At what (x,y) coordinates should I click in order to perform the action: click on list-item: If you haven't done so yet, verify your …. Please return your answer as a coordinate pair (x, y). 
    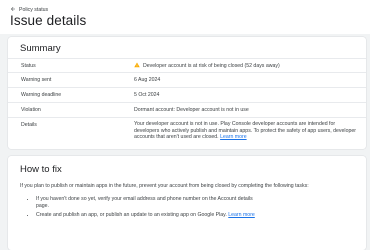
    Looking at the image, I should click on (146, 202).